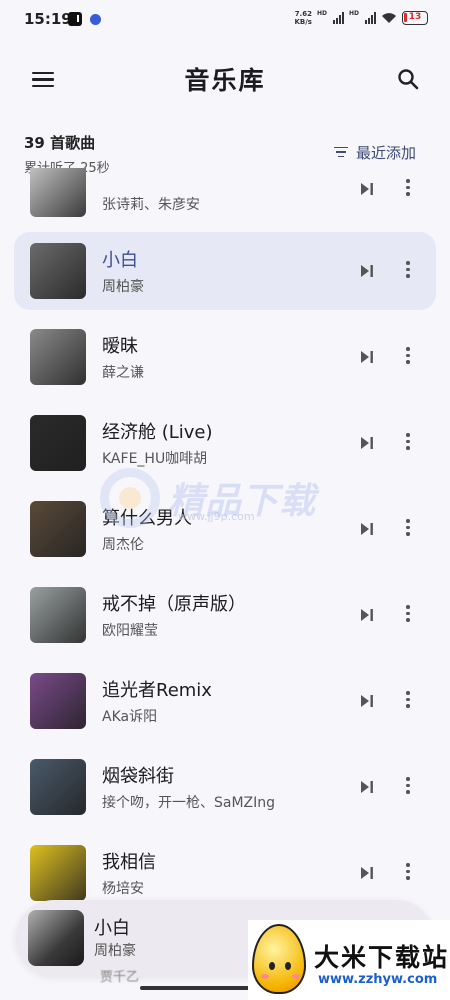 Image resolution: width=450 pixels, height=1000 pixels. Describe the element at coordinates (95, 19) in the screenshot. I see `app-notification-icon` at that location.